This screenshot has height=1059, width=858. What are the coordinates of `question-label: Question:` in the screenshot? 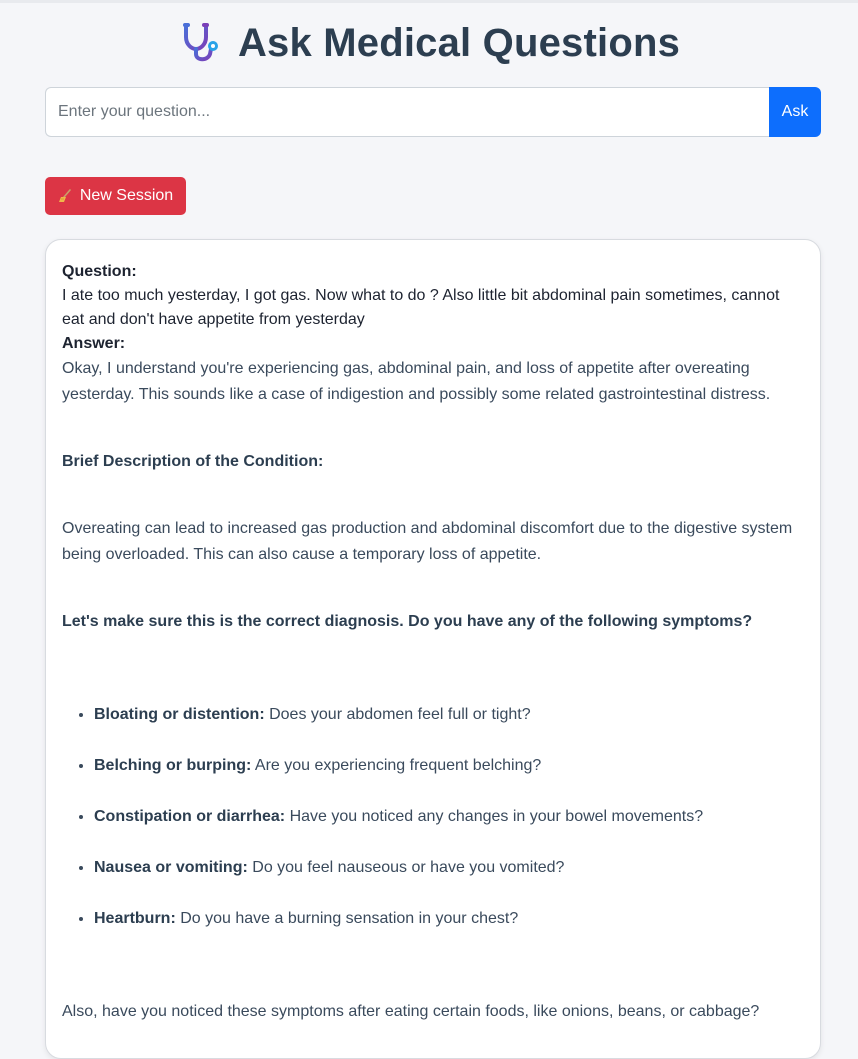 It's located at (99, 271).